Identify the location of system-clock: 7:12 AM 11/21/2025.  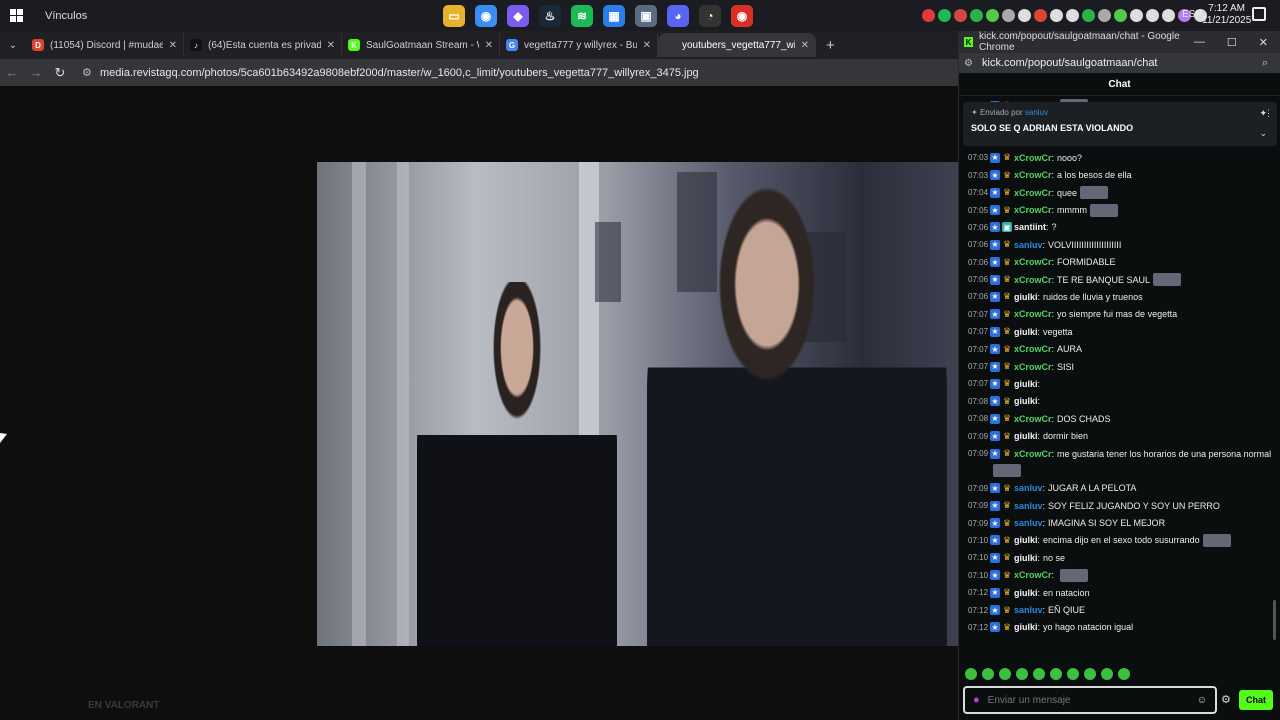
(1226, 15).